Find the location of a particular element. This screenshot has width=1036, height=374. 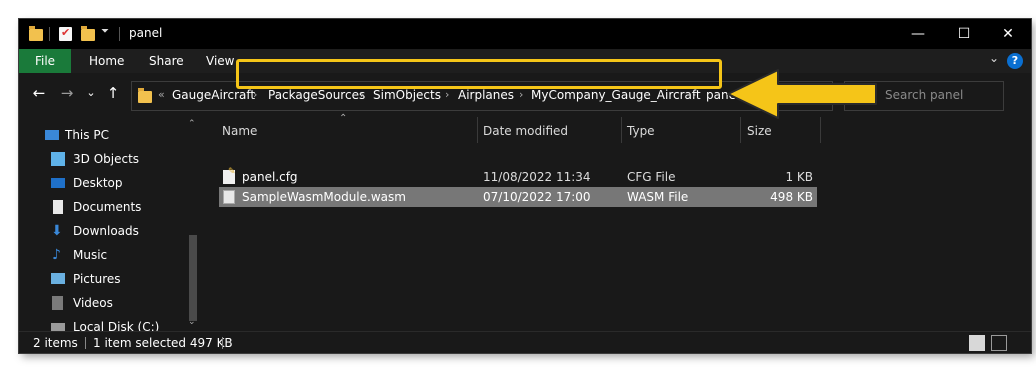

videos-icon is located at coordinates (57, 303).